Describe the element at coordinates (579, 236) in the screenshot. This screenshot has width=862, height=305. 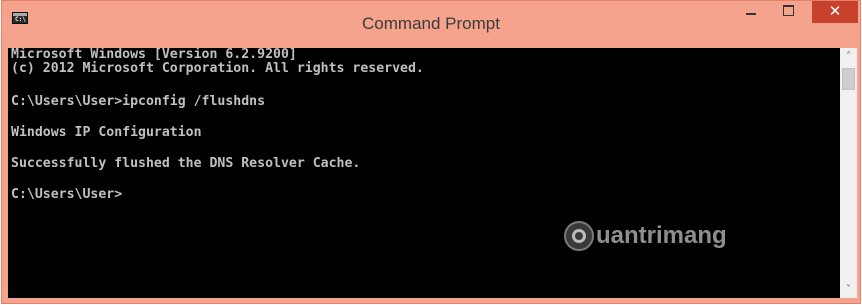
I see `watermark-logo-icon` at that location.